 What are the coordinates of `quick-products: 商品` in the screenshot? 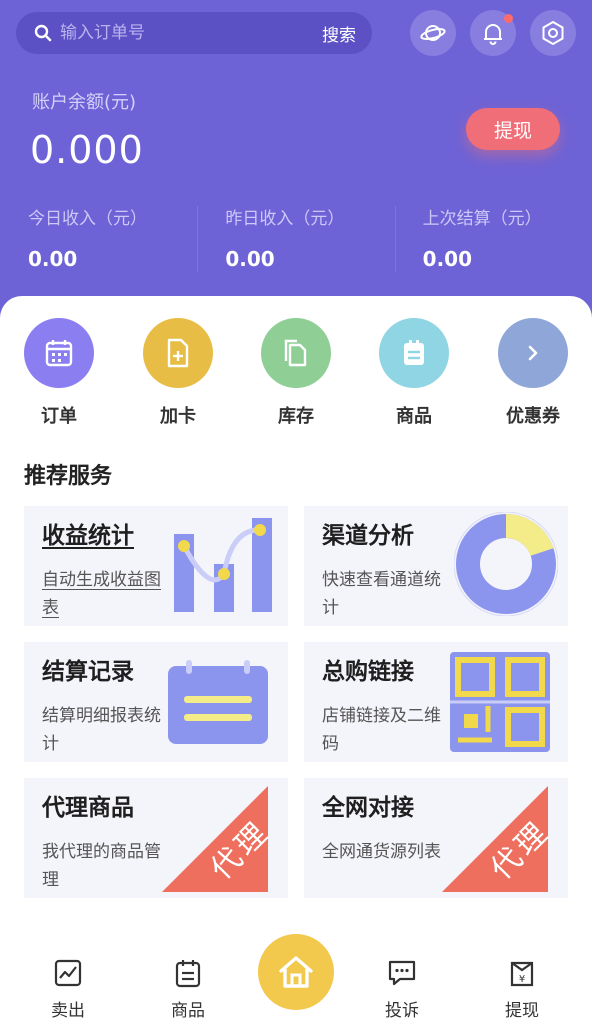 It's located at (414, 373).